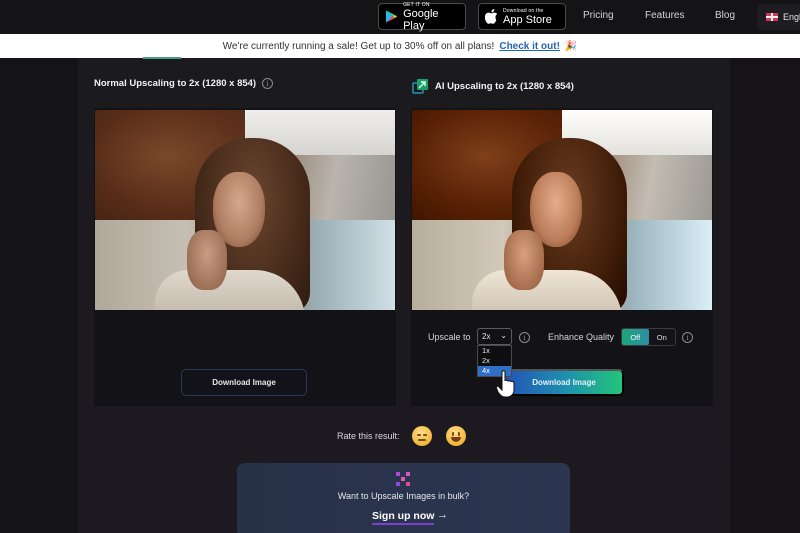 Image resolution: width=800 pixels, height=533 pixels. What do you see at coordinates (664, 15) in the screenshot?
I see `nav-features-link: Features` at bounding box center [664, 15].